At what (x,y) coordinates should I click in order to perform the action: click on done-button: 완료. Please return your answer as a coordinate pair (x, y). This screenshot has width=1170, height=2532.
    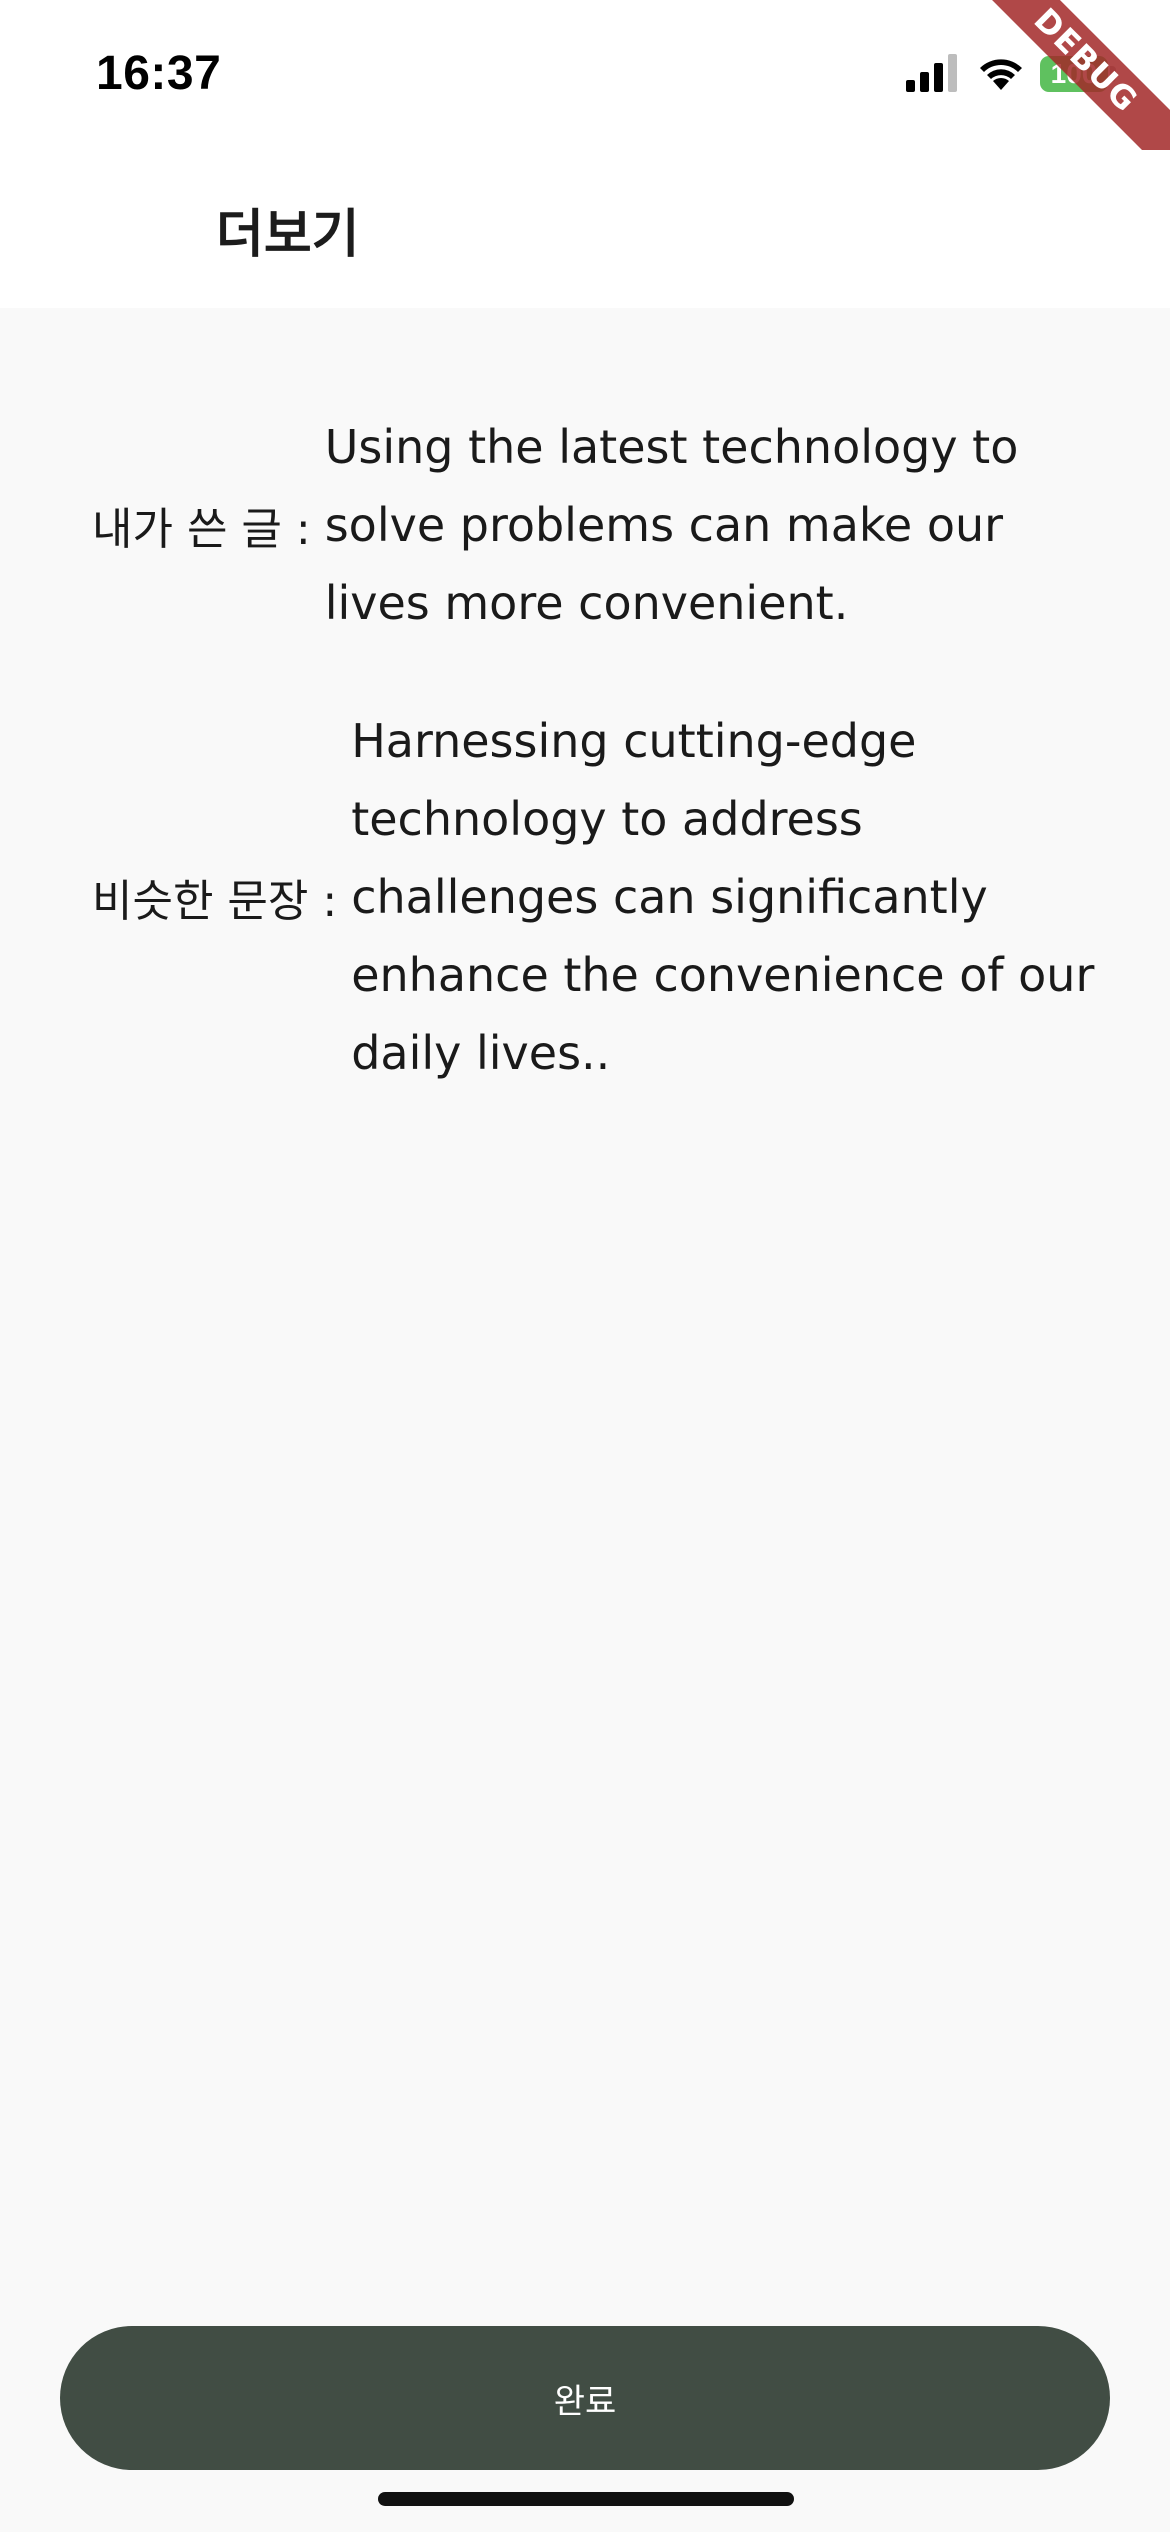
    Looking at the image, I should click on (585, 2398).